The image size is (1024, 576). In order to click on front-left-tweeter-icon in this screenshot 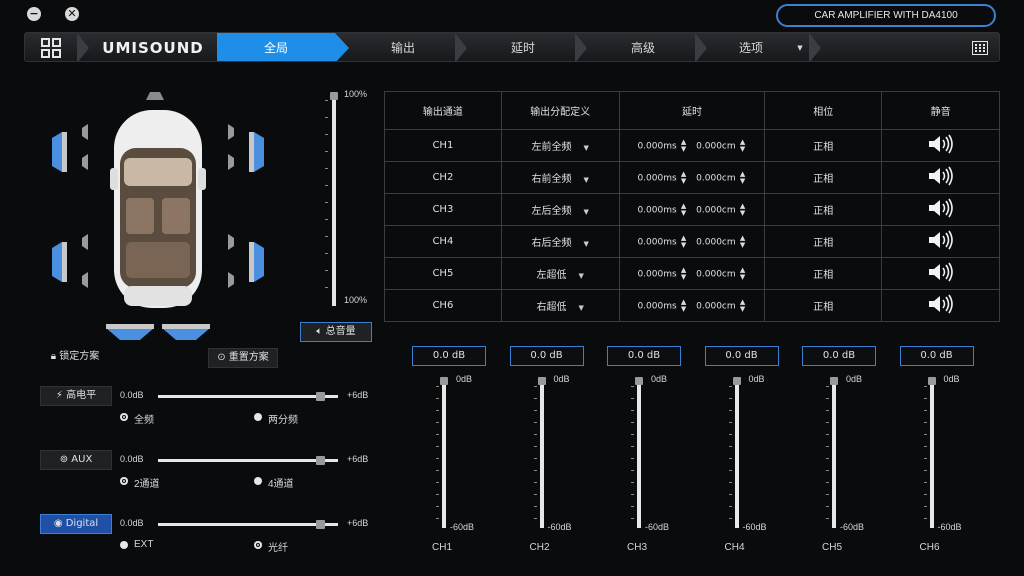, I will do `click(85, 132)`.